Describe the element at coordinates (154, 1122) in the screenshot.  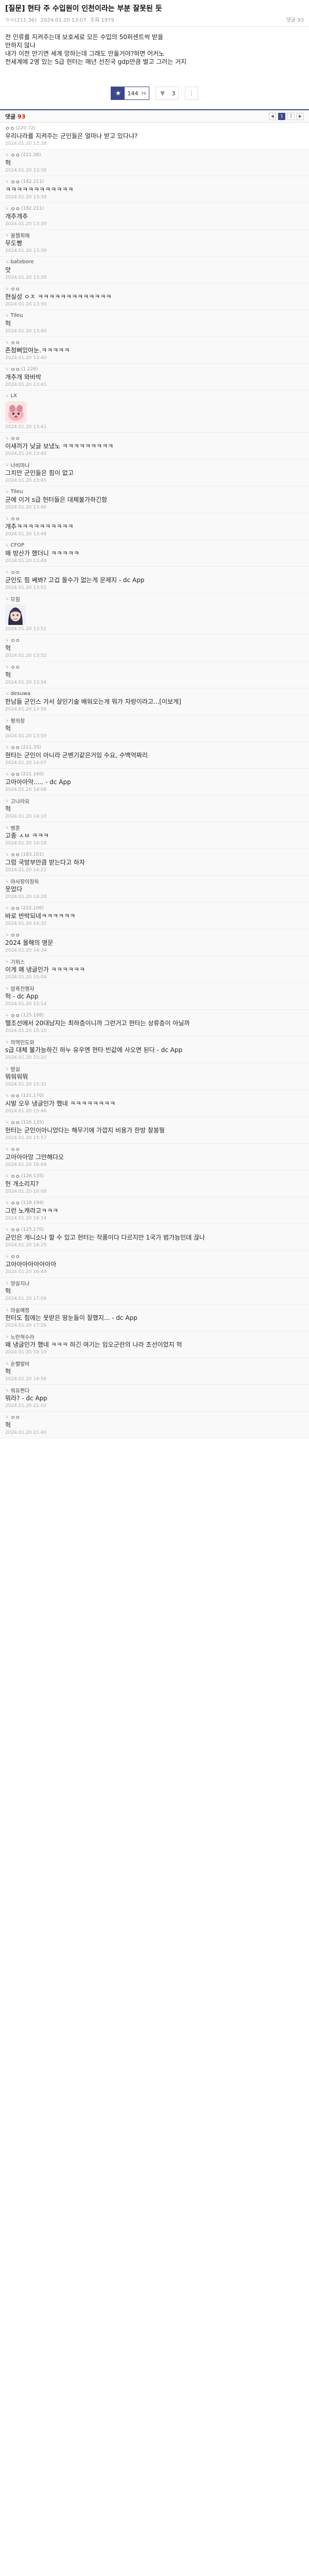
I see `comment-header: ↳ ㅇㅇ (126.135)` at that location.